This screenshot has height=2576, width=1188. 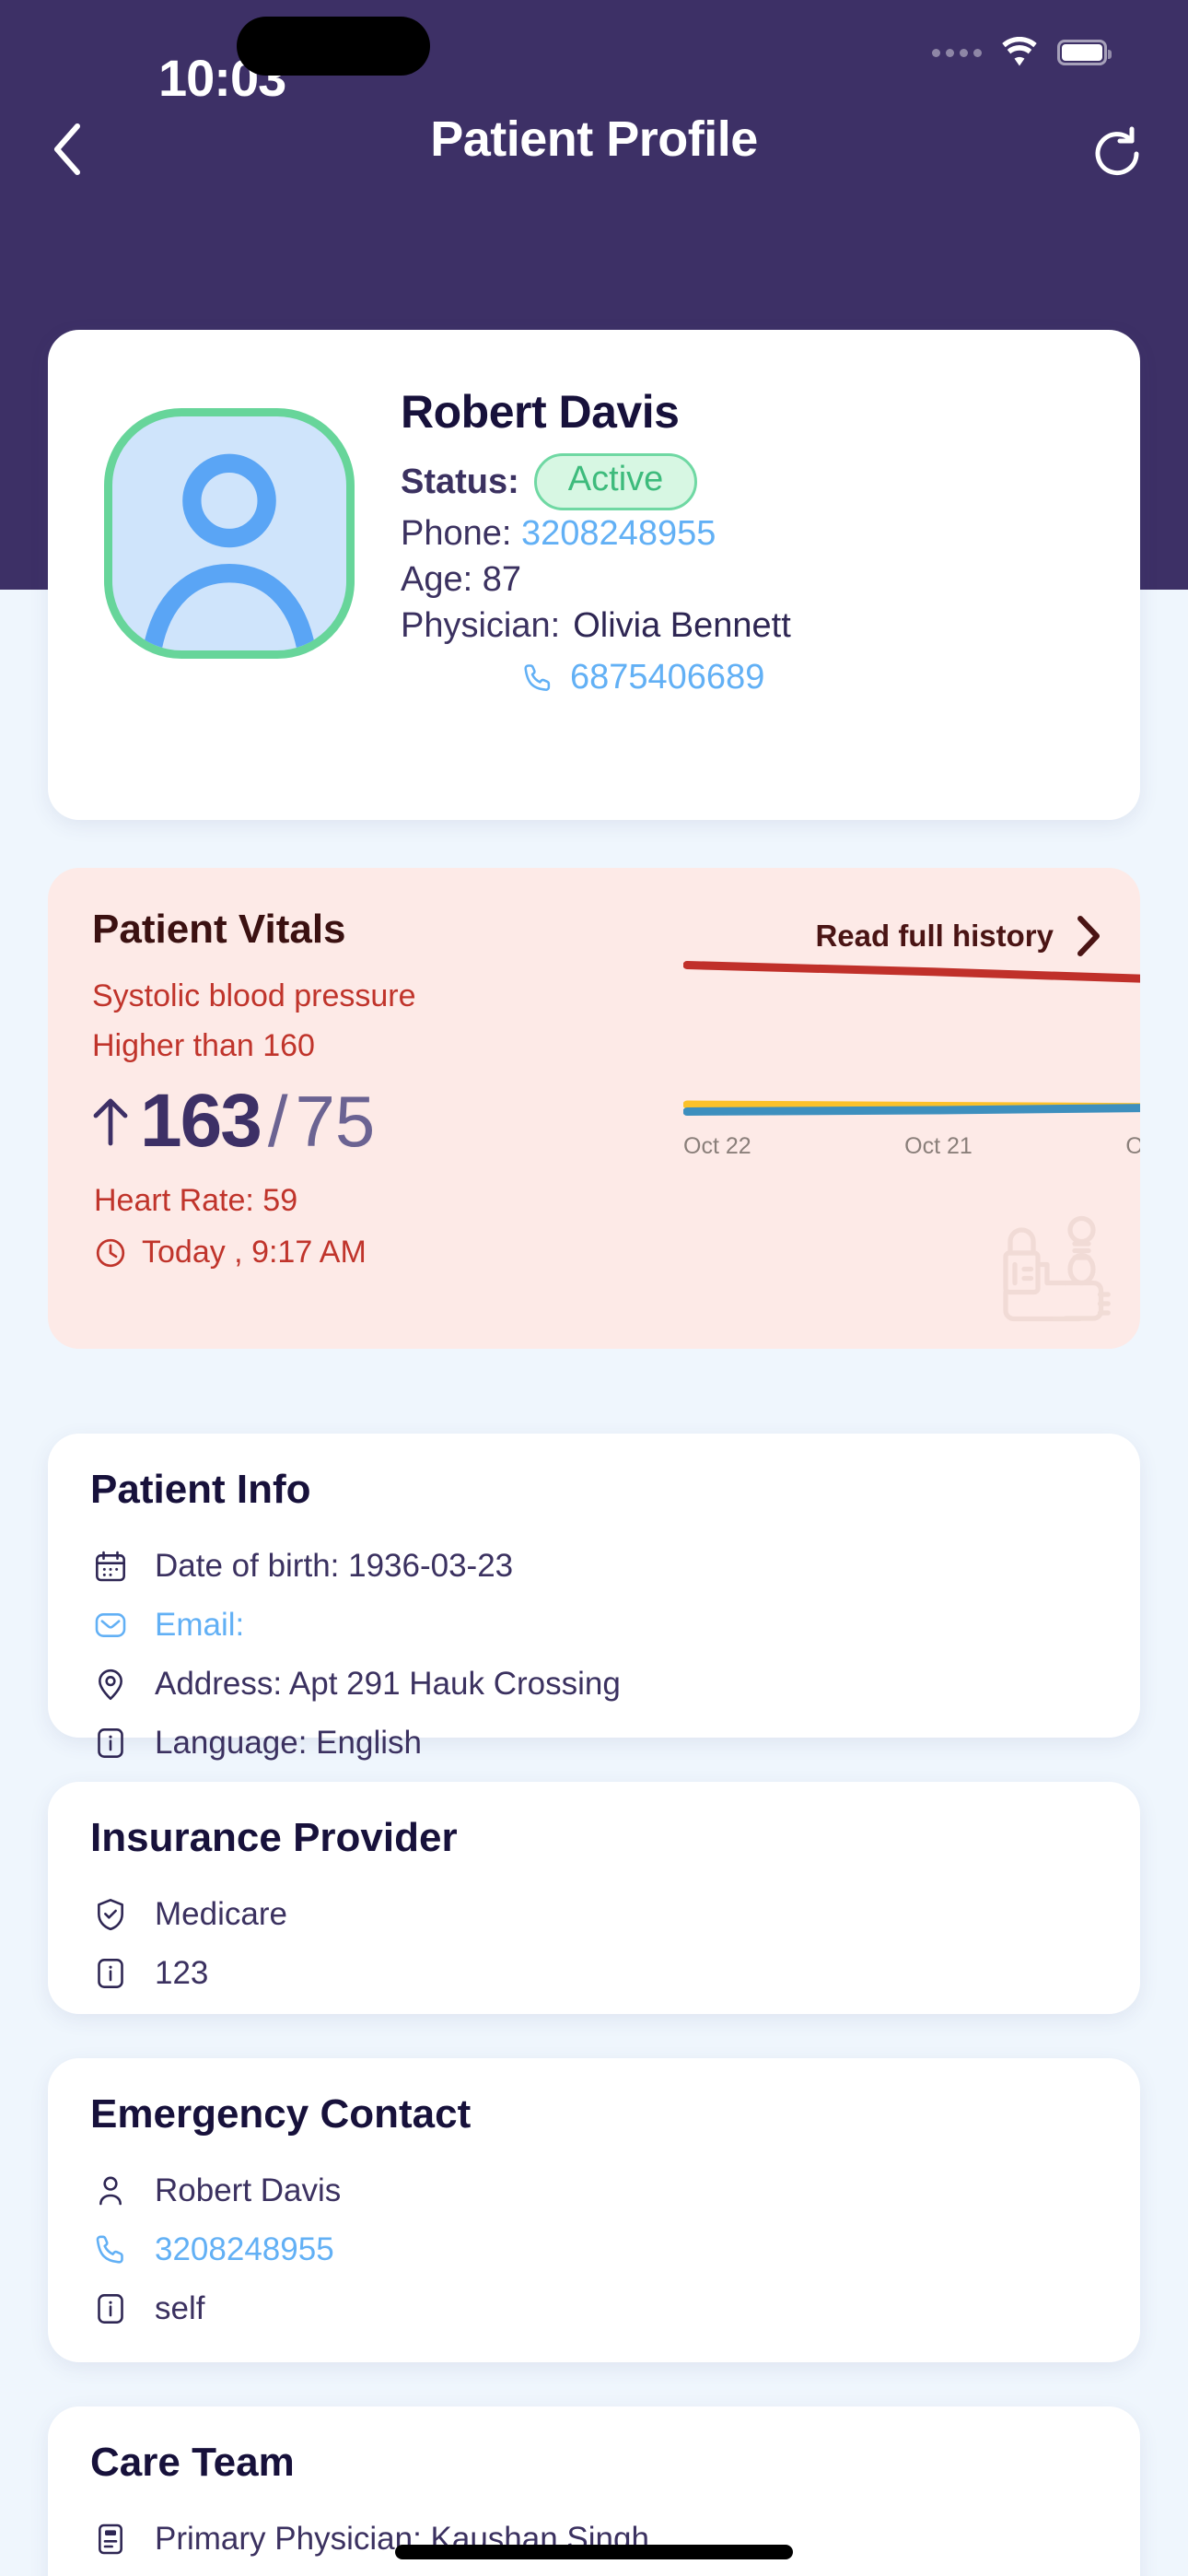 I want to click on patient-info-title: Patient Info, so click(x=201, y=1489).